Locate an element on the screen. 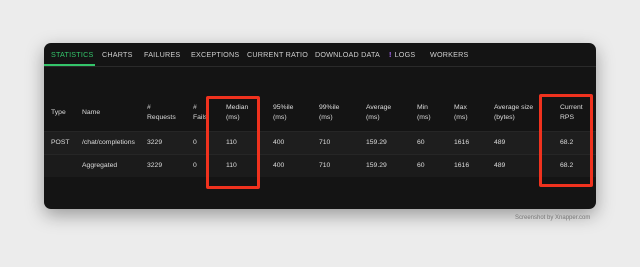 This screenshot has height=267, width=640. watermark: Screenshot by Xnapper.com is located at coordinates (553, 218).